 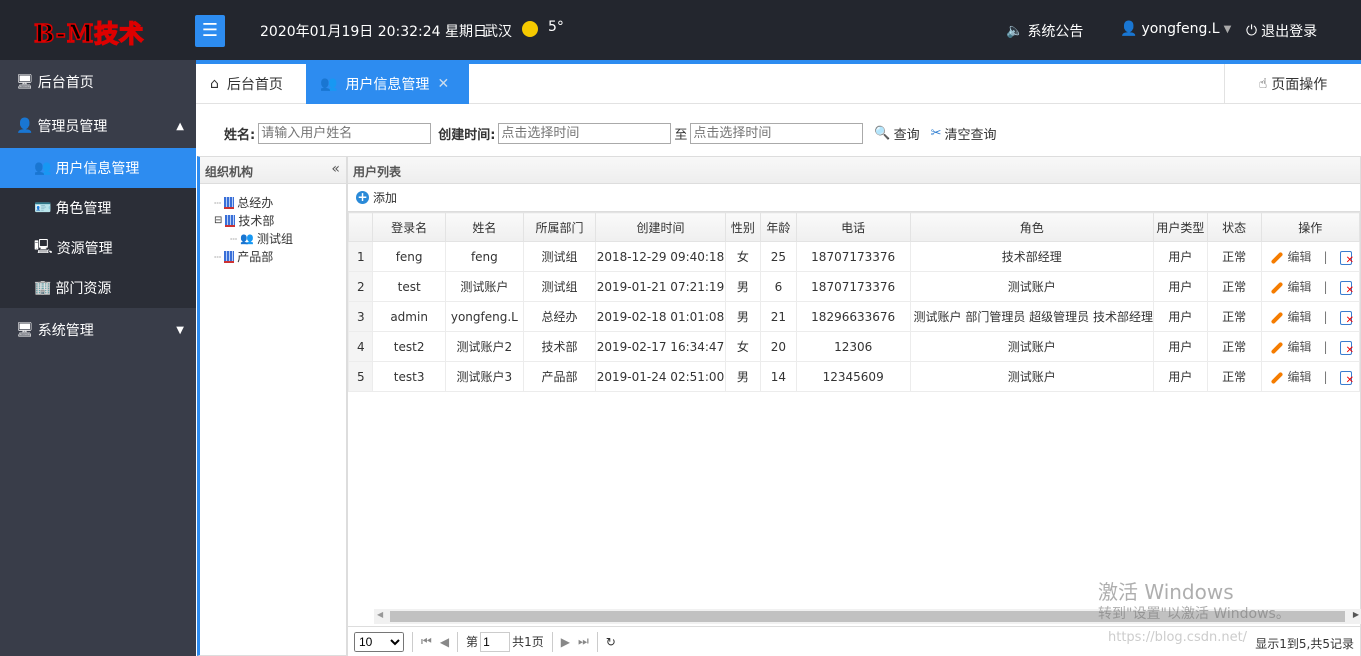 I want to click on refresh-icon: ↻, so click(x=611, y=642).